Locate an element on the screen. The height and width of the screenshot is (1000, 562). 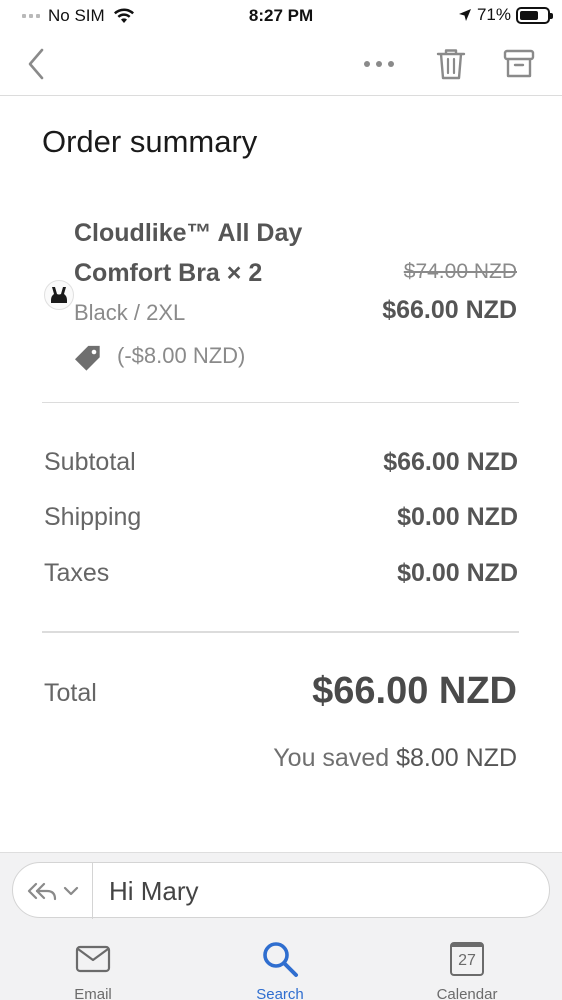
savings-amount: $8.00 NZD is located at coordinates (456, 758).